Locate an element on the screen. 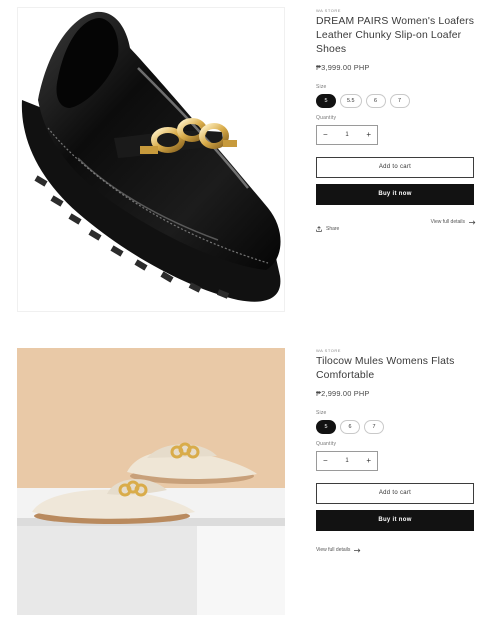  share-icon is located at coordinates (319, 229).